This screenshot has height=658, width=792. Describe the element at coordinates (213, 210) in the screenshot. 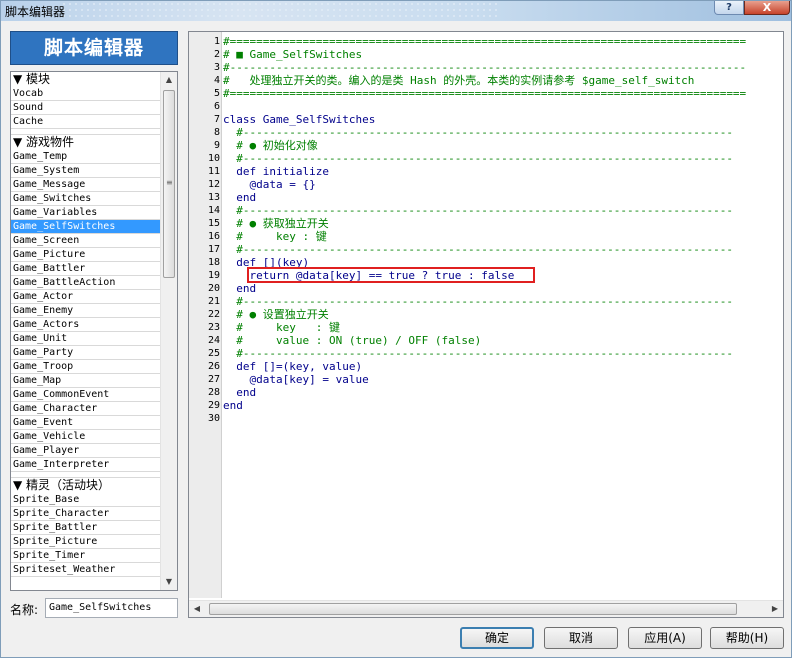

I see `line-number: 14` at that location.